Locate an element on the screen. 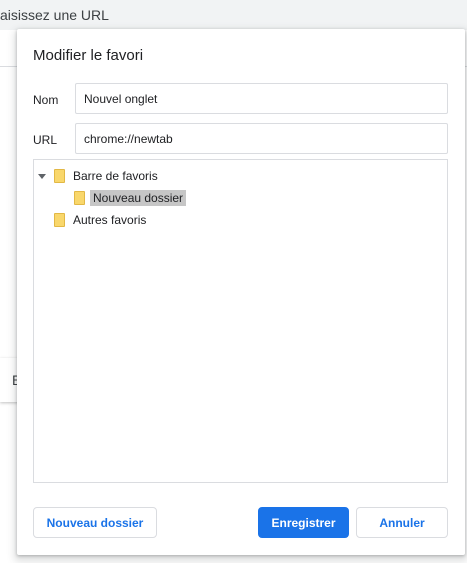 The height and width of the screenshot is (563, 467). url-input is located at coordinates (261, 138).